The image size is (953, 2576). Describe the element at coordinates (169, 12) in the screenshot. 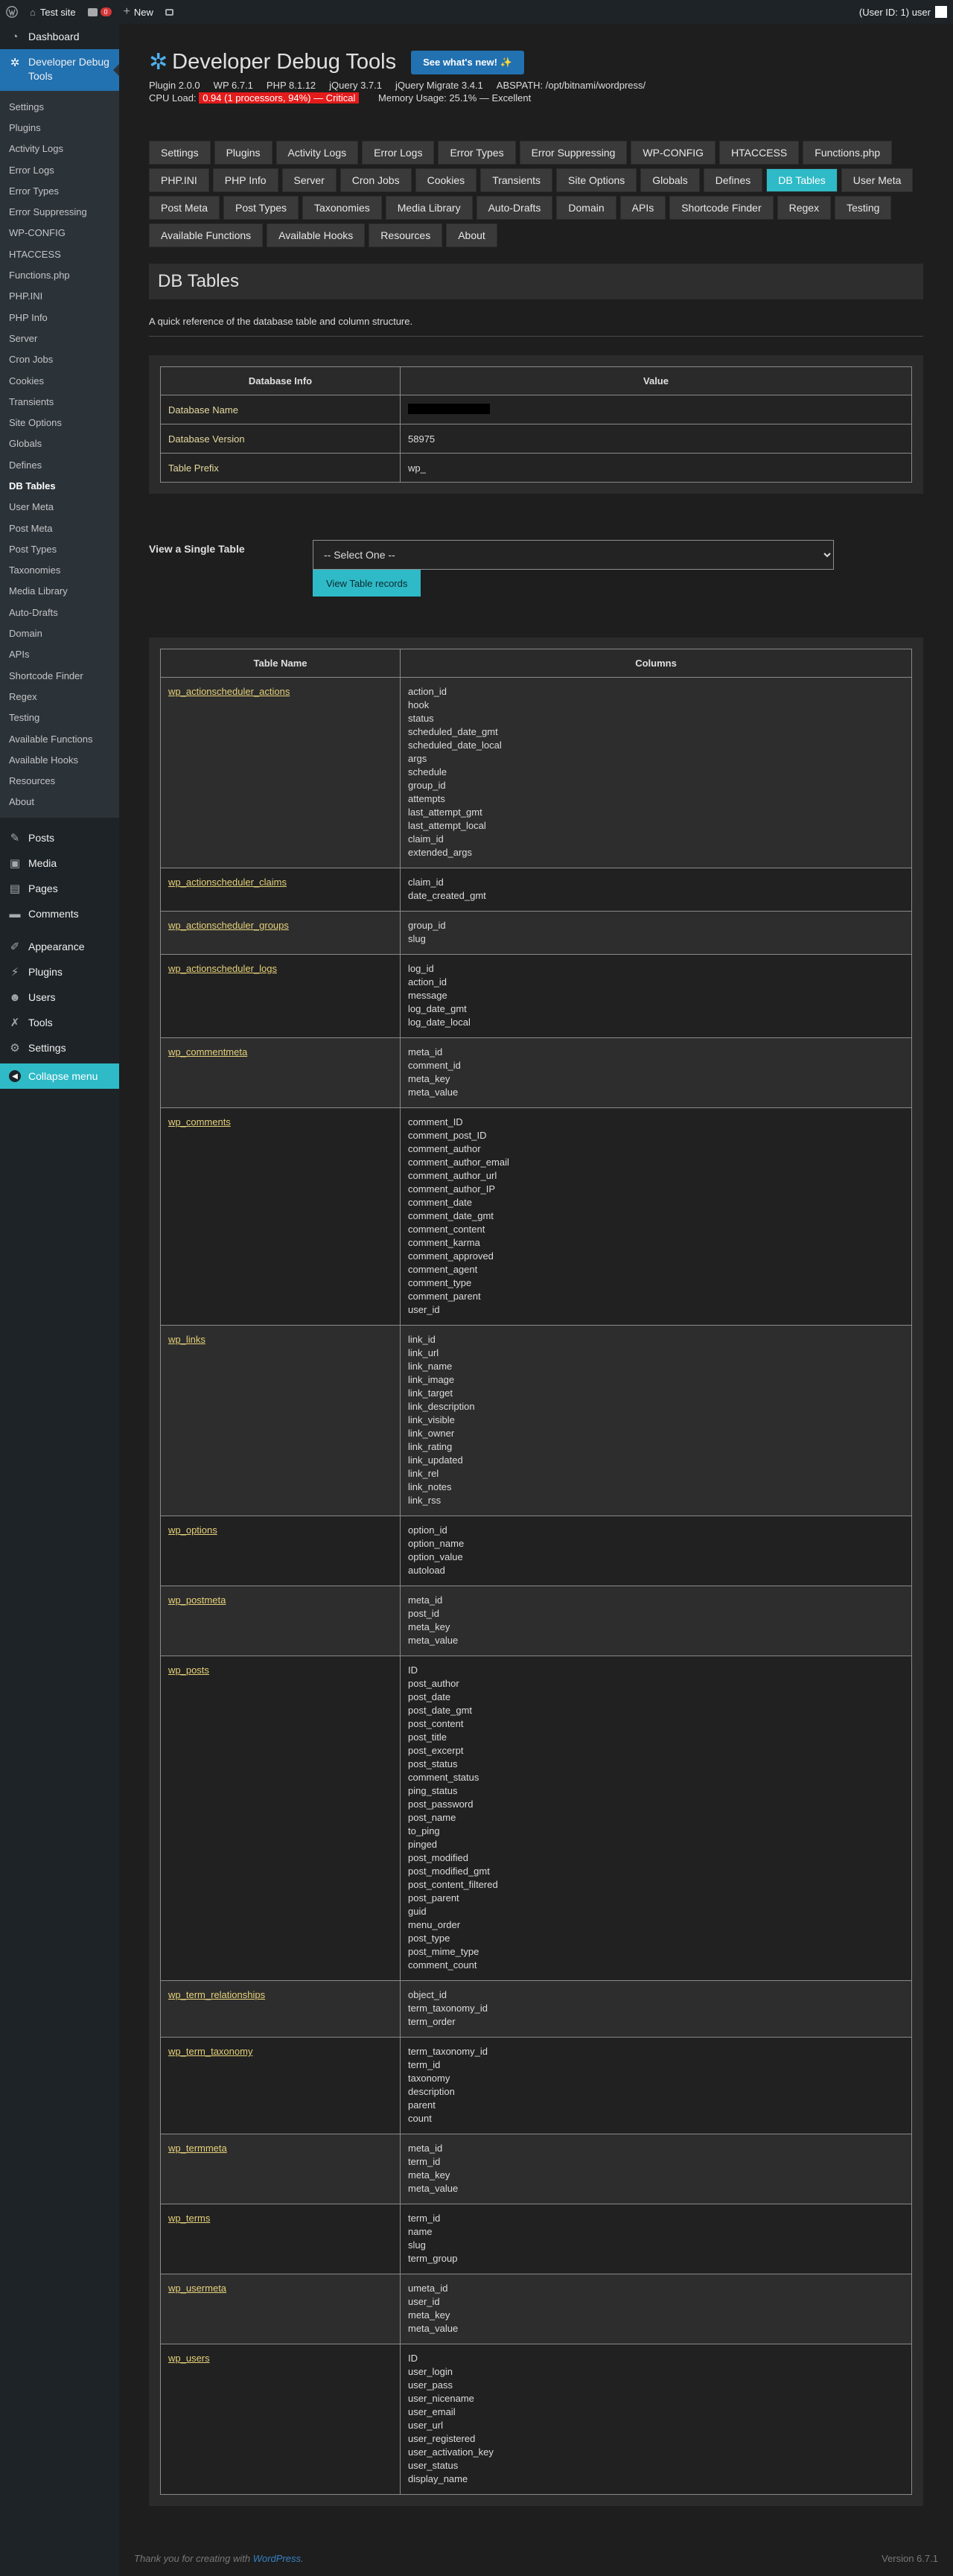

I see `debug-icon-link` at that location.